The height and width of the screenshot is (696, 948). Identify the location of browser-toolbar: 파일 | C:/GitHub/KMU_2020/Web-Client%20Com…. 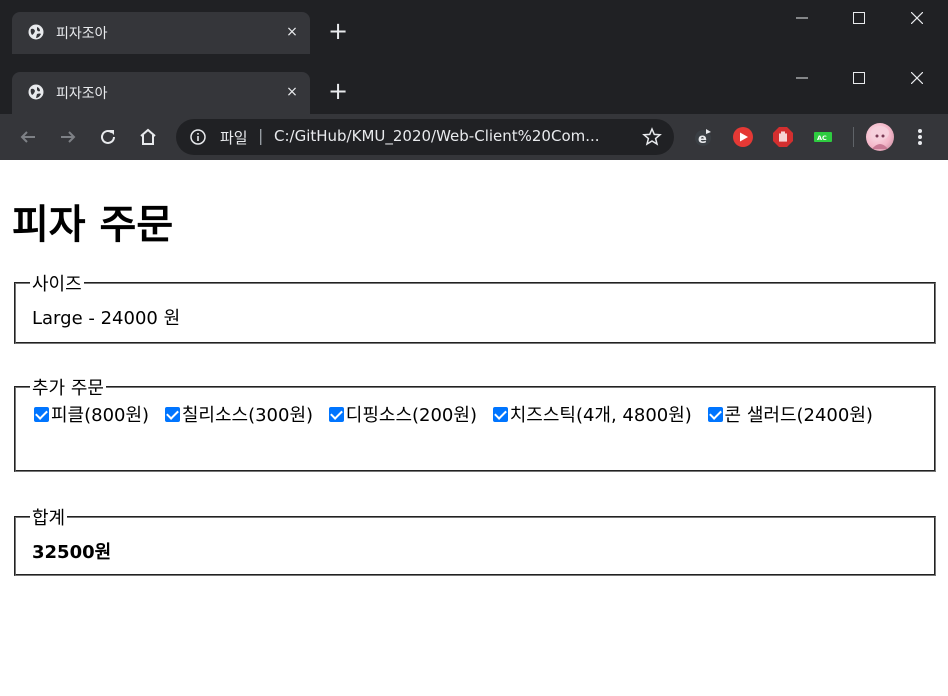
(474, 137).